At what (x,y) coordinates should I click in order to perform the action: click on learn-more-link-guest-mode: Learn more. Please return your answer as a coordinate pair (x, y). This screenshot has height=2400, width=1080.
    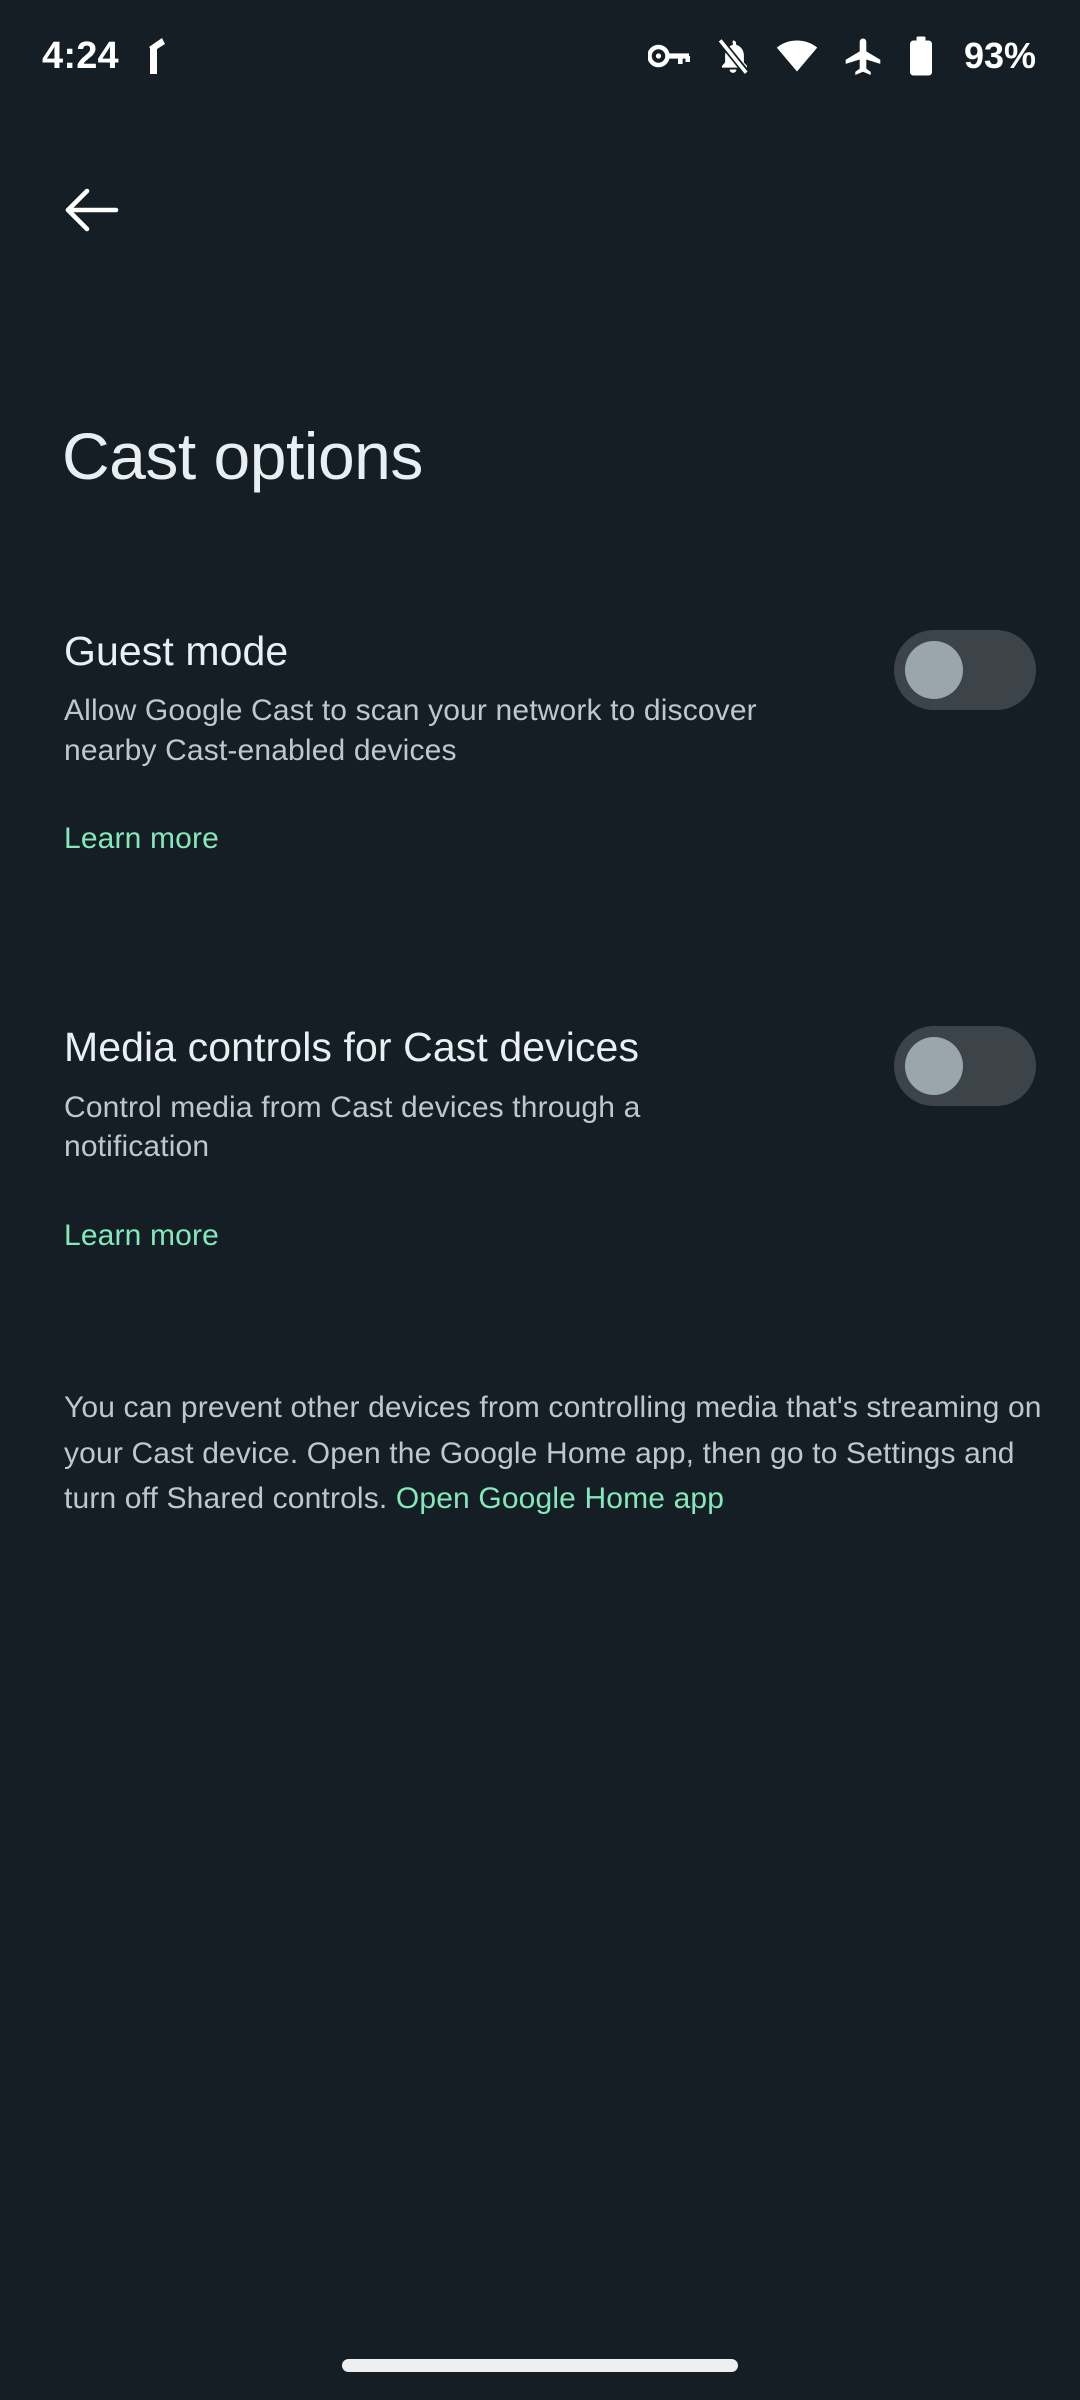
    Looking at the image, I should click on (141, 839).